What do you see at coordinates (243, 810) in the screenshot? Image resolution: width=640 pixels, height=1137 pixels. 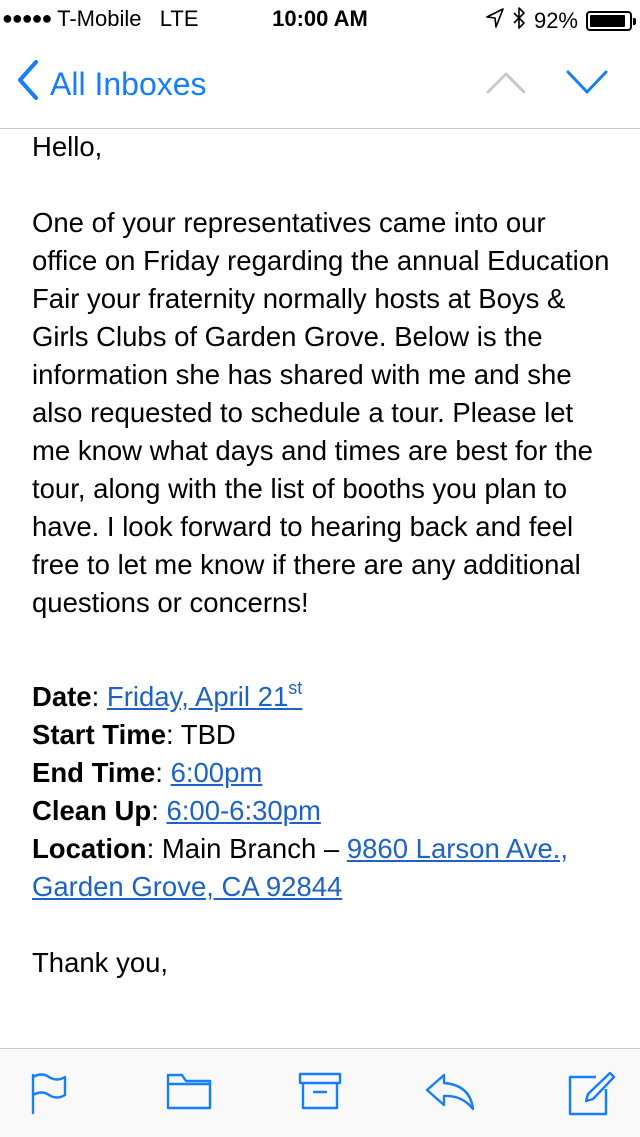 I see `clean-up-link: 6:00-6:30pm` at bounding box center [243, 810].